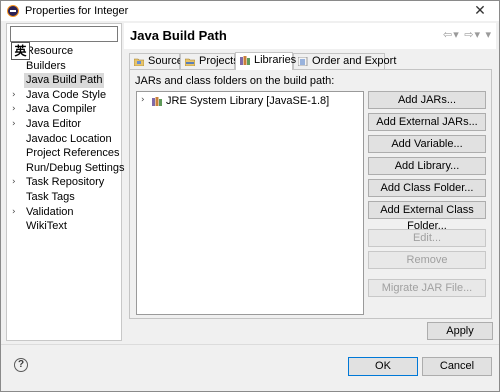 This screenshot has height=392, width=500. Describe the element at coordinates (190, 62) in the screenshot. I see `projects-icon` at that location.